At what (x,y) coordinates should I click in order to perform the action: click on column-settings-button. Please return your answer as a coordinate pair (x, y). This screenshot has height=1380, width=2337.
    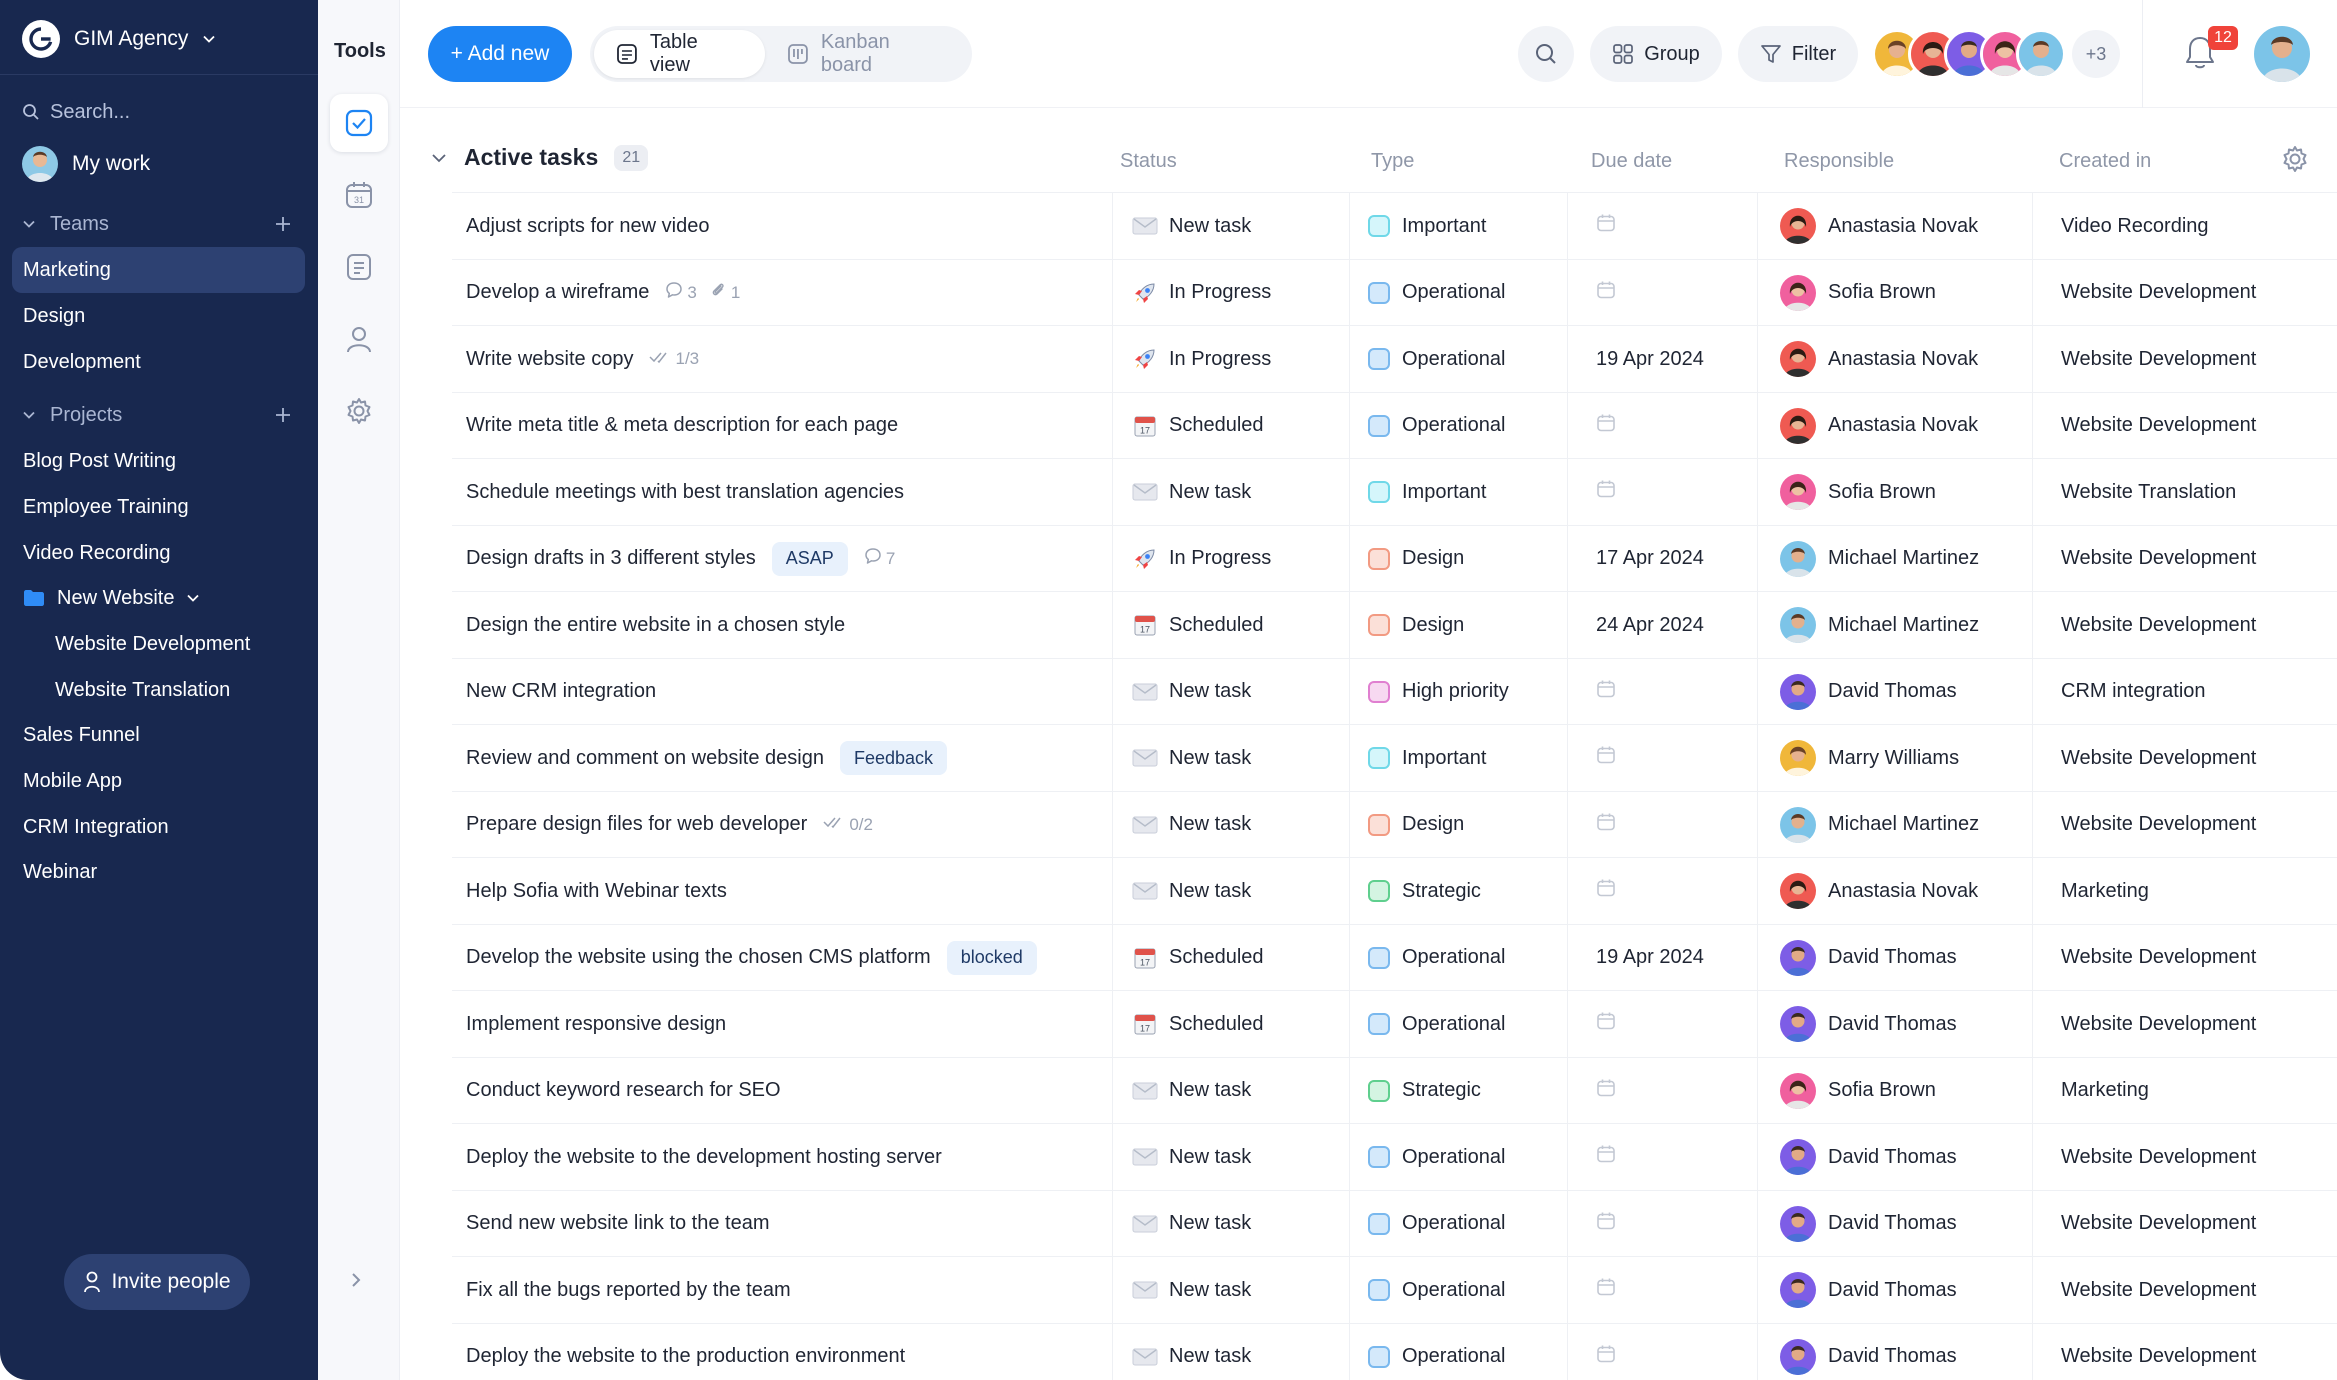
    Looking at the image, I should click on (2295, 162).